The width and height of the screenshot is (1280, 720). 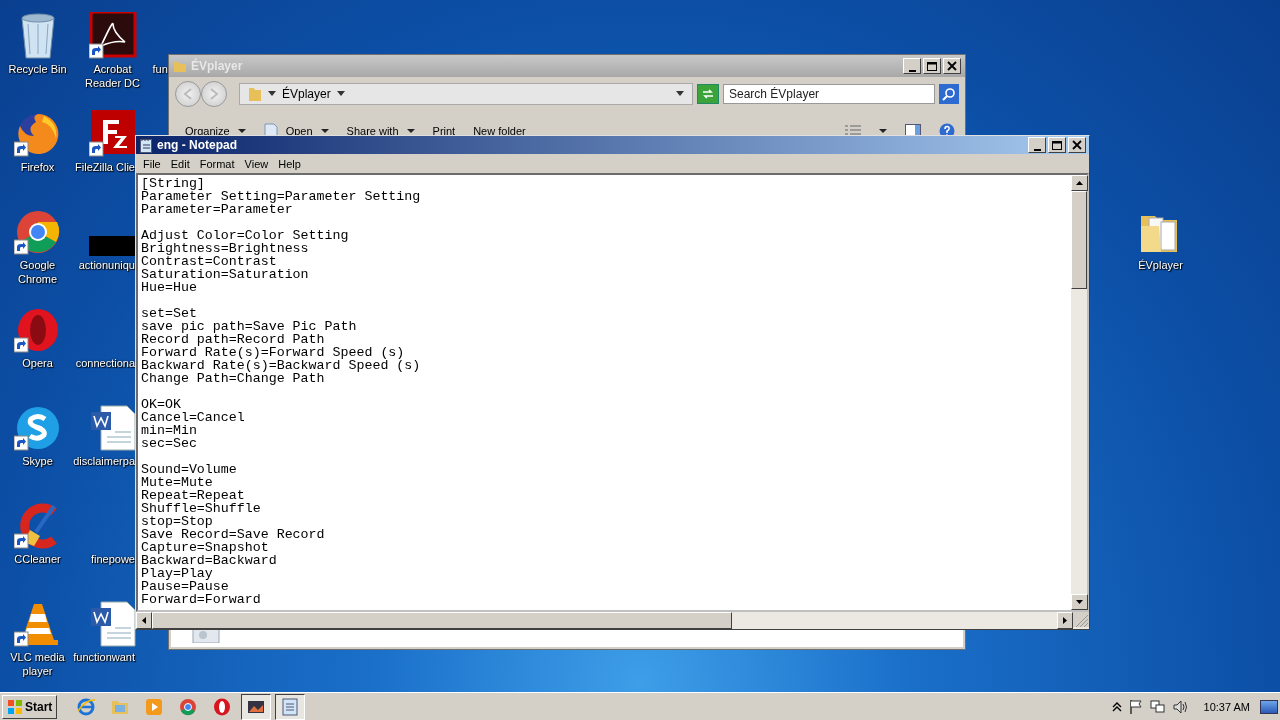 I want to click on start-button: Start, so click(x=30, y=706).